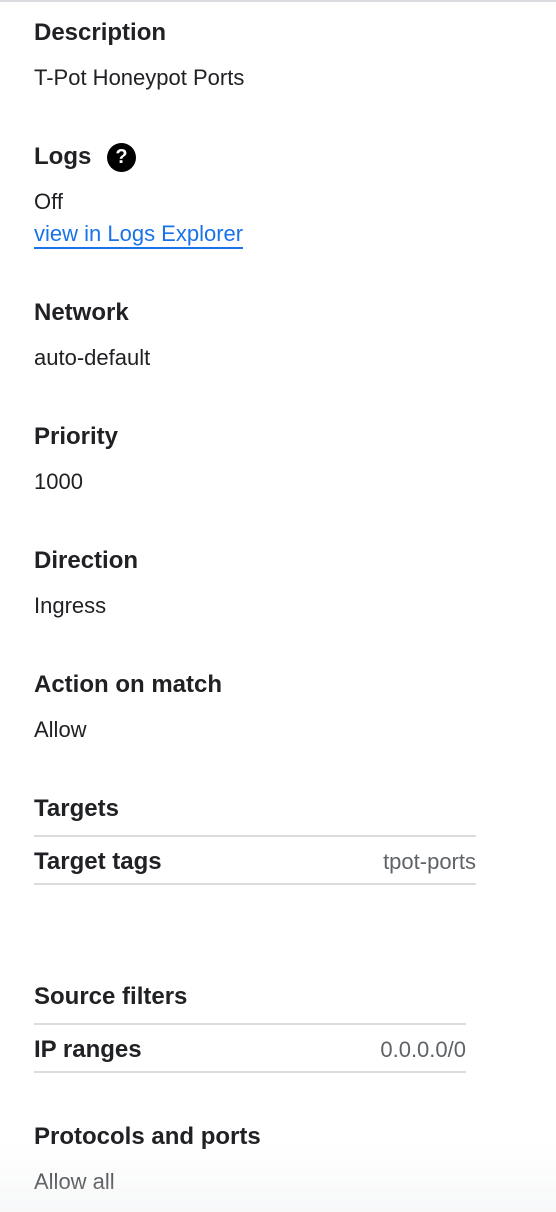 The width and height of the screenshot is (556, 1212). What do you see at coordinates (60, 729) in the screenshot?
I see `action-on-match-value: Allow` at bounding box center [60, 729].